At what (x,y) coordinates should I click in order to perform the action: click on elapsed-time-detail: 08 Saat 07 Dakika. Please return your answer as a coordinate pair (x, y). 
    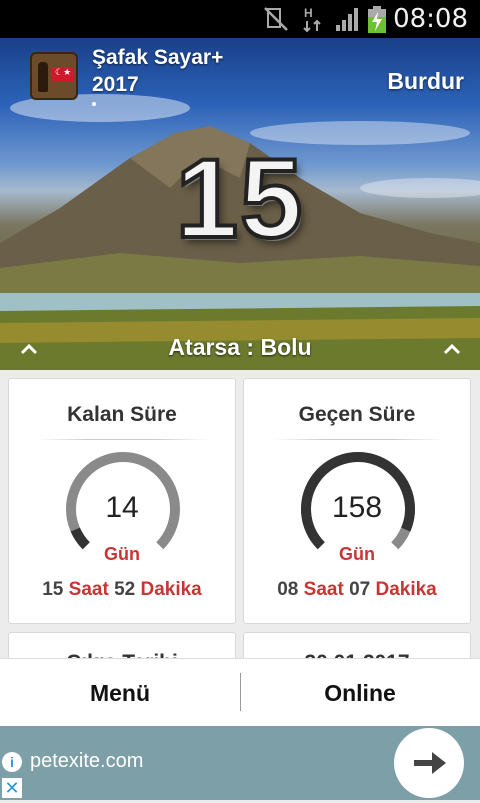
    Looking at the image, I should click on (357, 590).